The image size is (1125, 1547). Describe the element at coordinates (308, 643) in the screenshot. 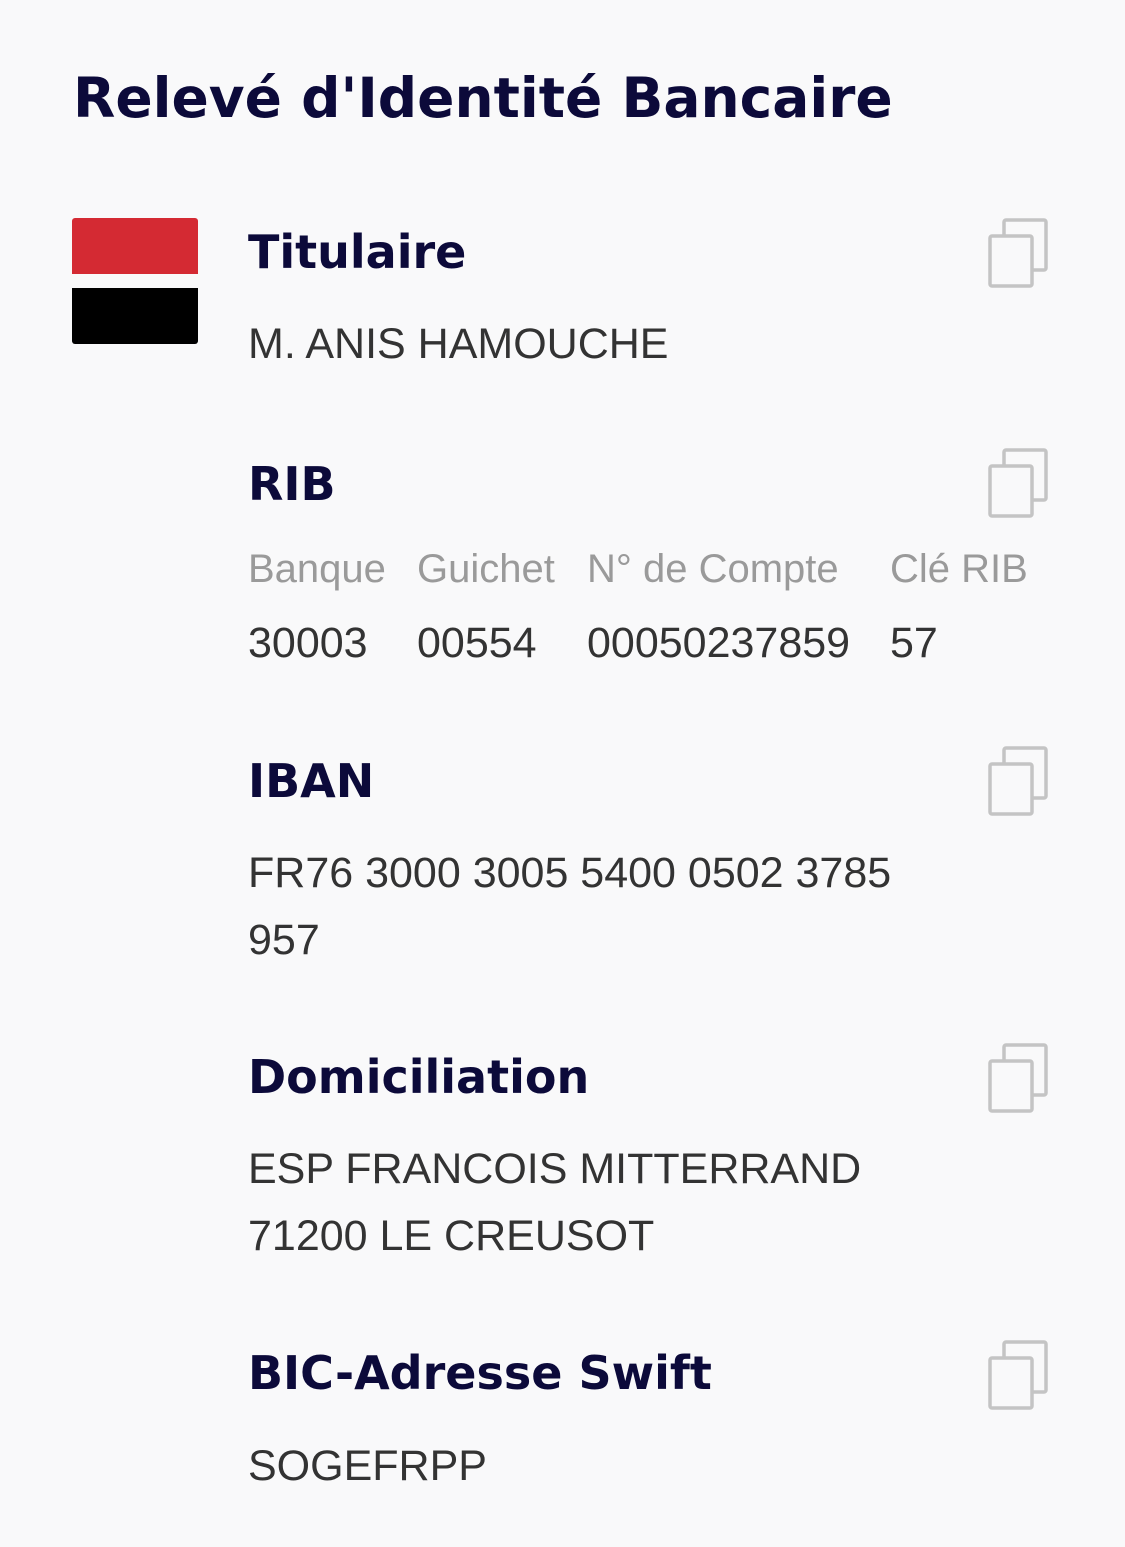

I see `rib-banque-value: 30003` at that location.